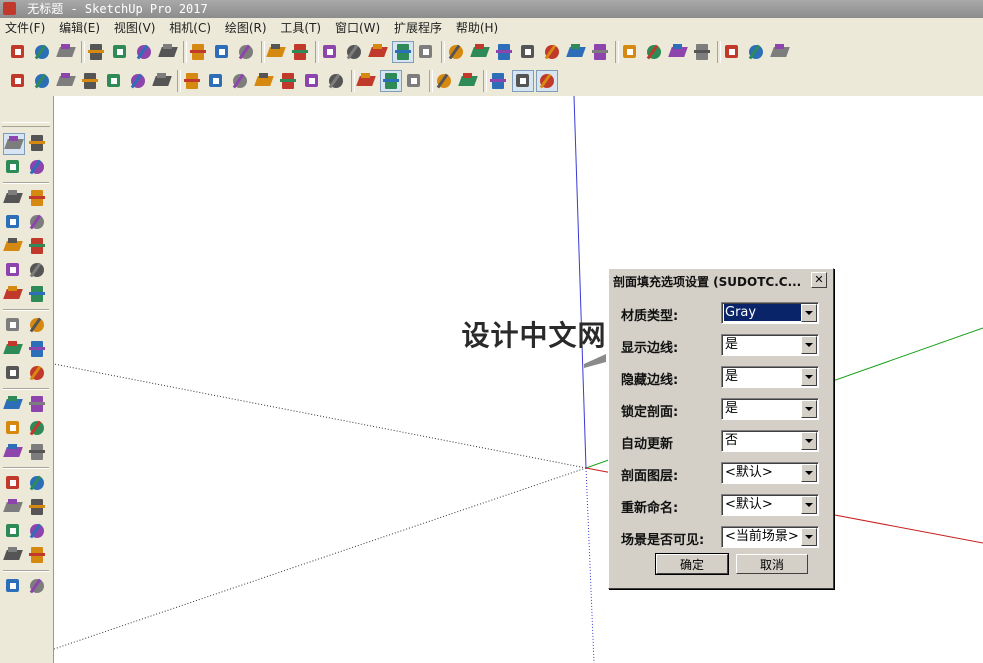 The image size is (983, 663). Describe the element at coordinates (192, 81) in the screenshot. I see `offset-tool-icon` at that location.